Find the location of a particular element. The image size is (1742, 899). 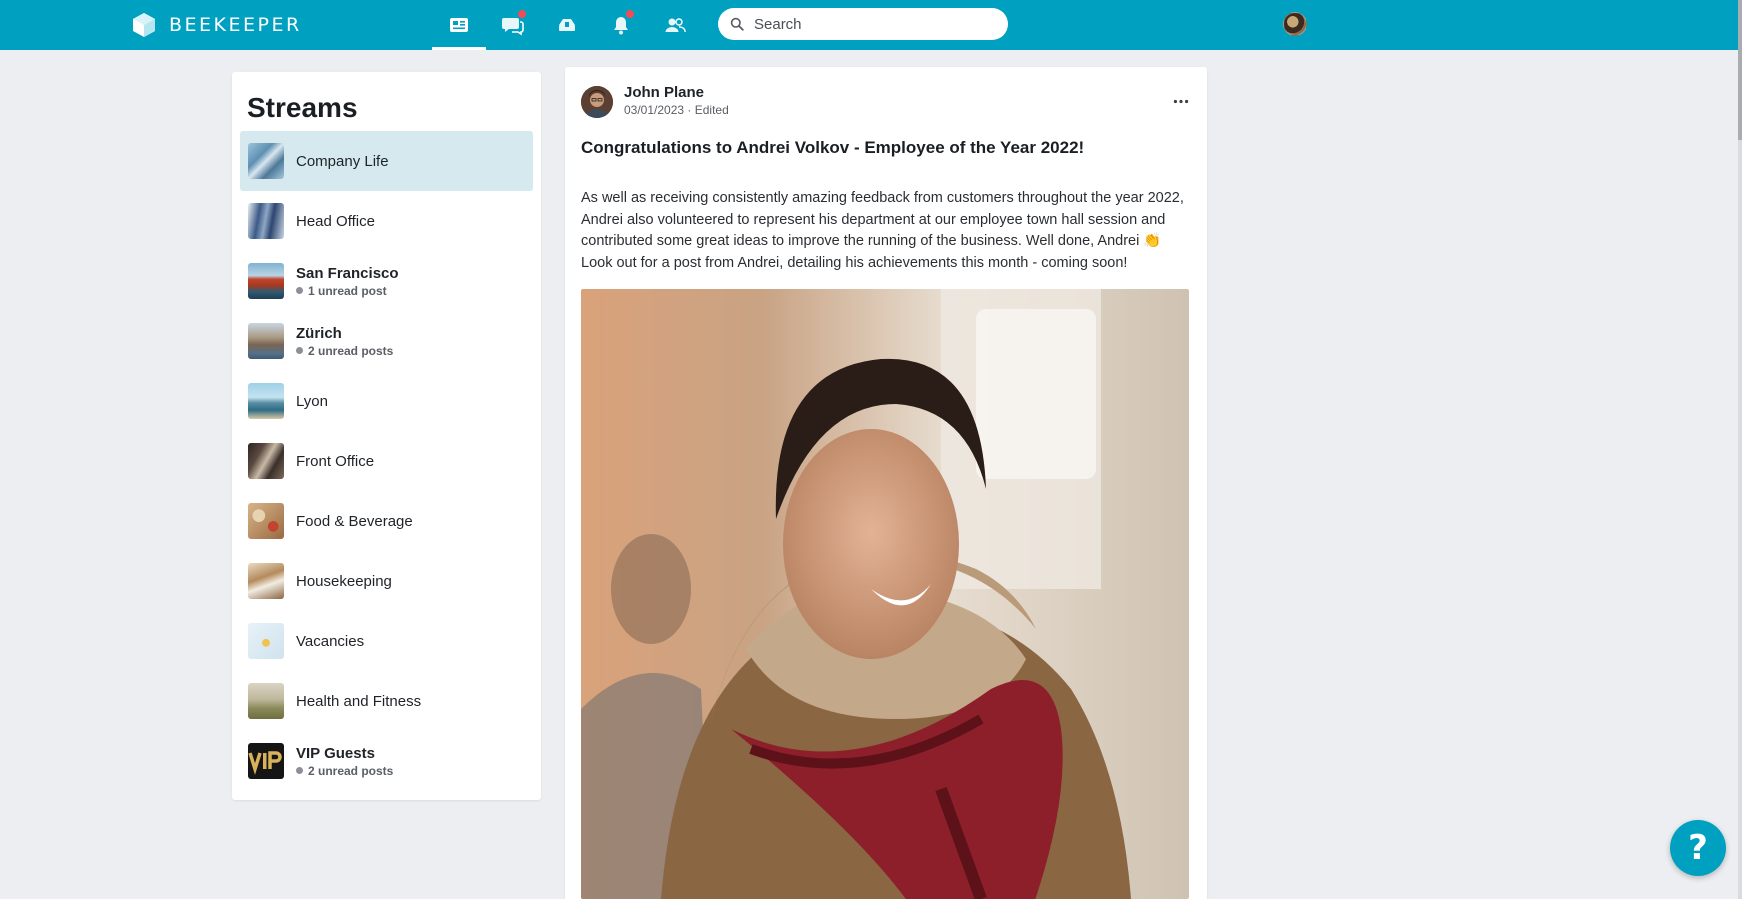

top-navigation-bar: BEEKEEPER is located at coordinates (869, 25).